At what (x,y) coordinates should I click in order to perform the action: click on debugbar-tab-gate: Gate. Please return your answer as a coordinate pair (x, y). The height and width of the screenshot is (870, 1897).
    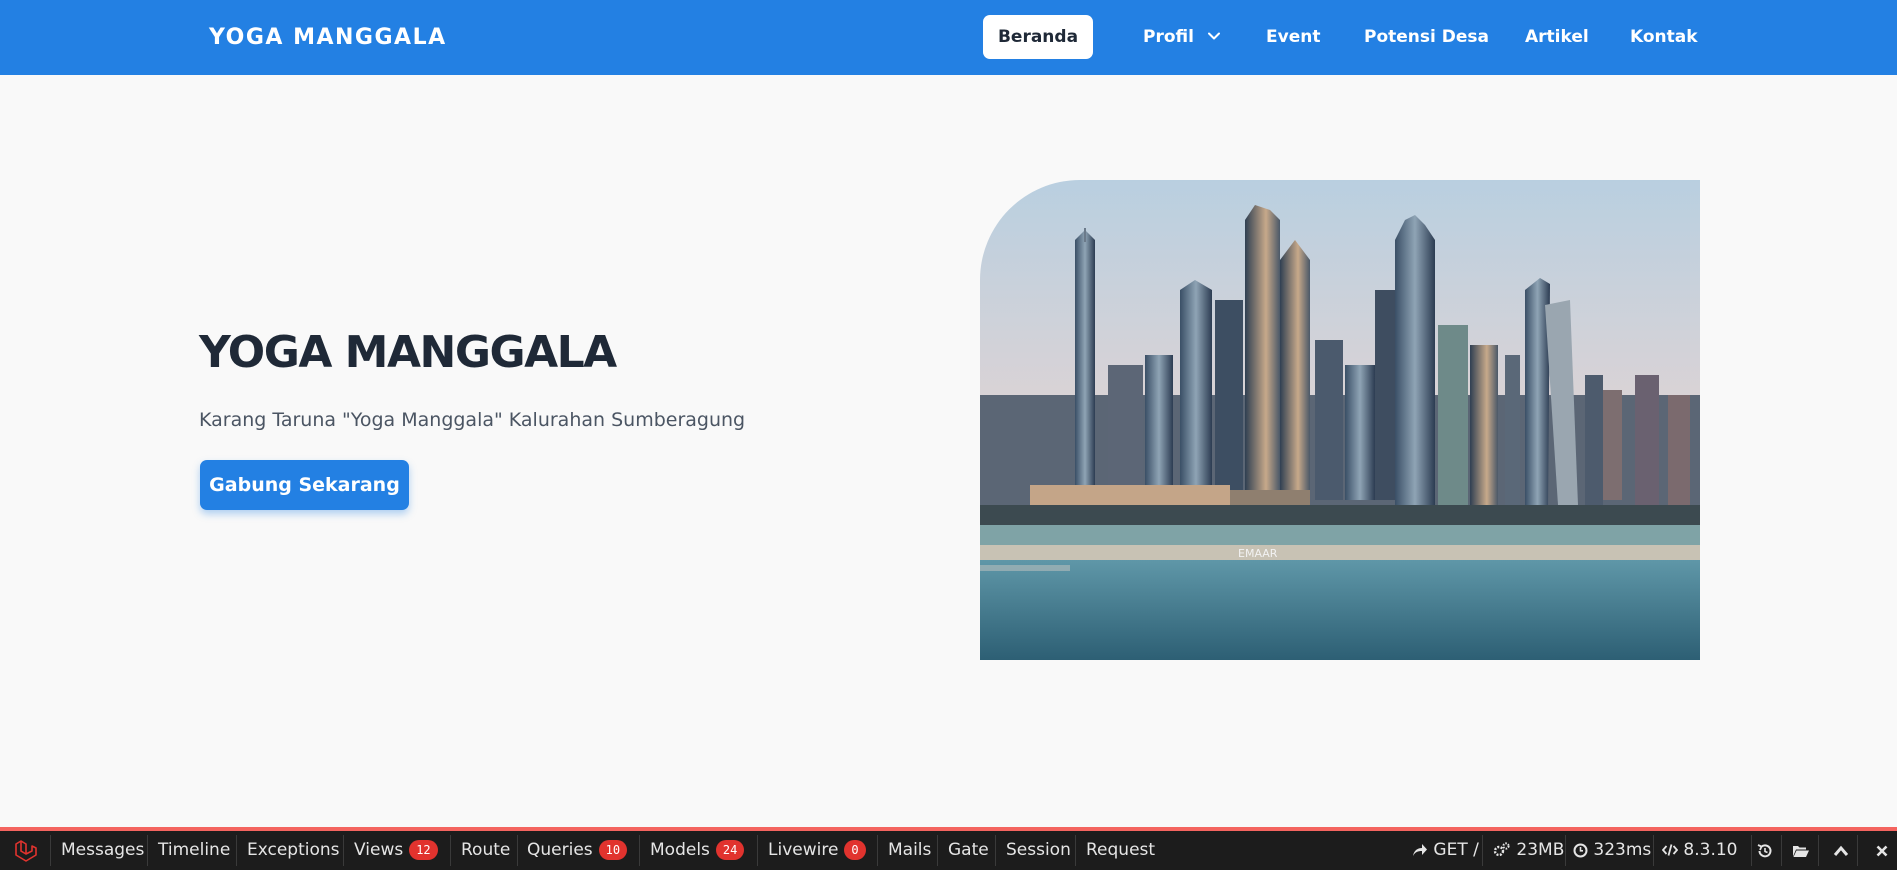
    Looking at the image, I should click on (968, 850).